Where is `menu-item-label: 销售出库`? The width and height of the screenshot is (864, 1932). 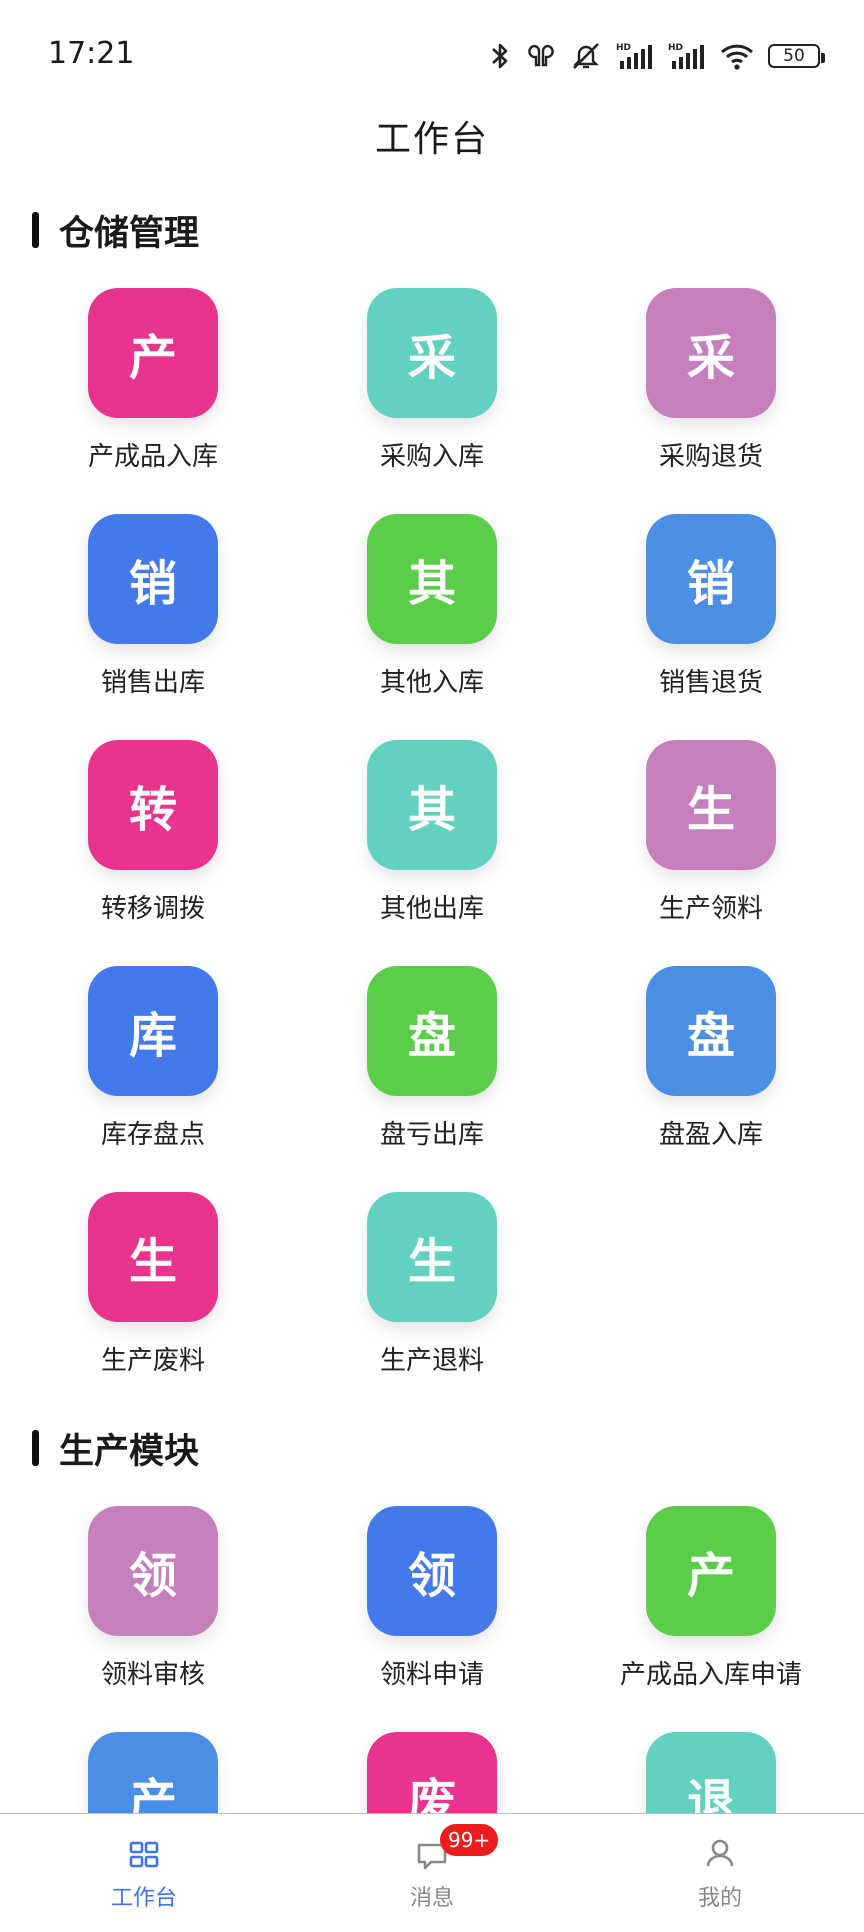
menu-item-label: 销售出库 is located at coordinates (152, 683).